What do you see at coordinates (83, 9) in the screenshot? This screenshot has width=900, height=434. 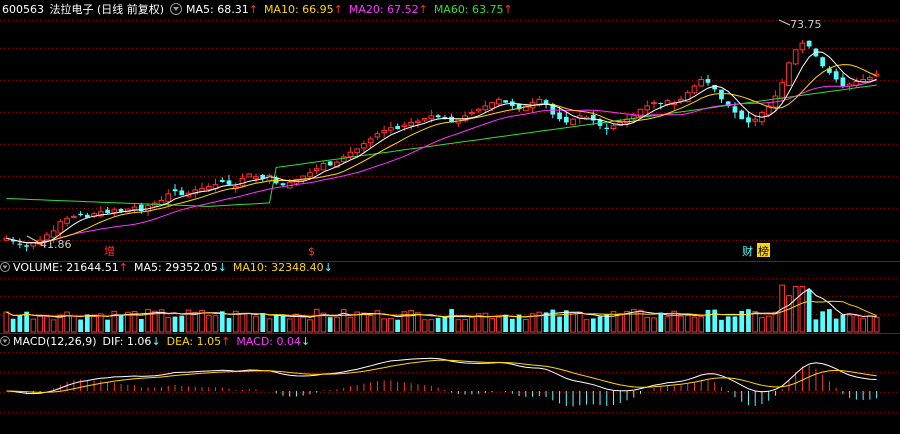 I see `stock-title: 600563 法拉电子 (日线 前复权)` at bounding box center [83, 9].